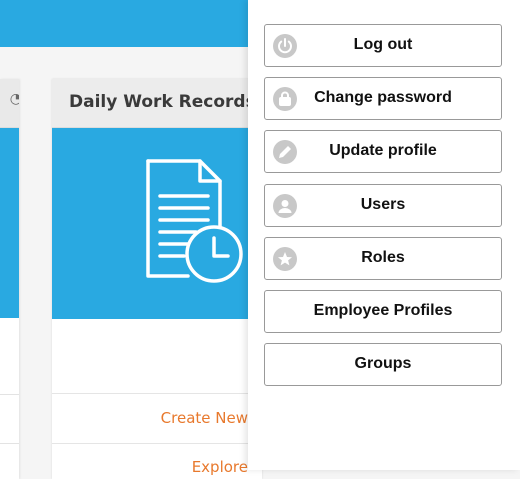 The height and width of the screenshot is (479, 520). I want to click on roles-button: Roles, so click(383, 258).